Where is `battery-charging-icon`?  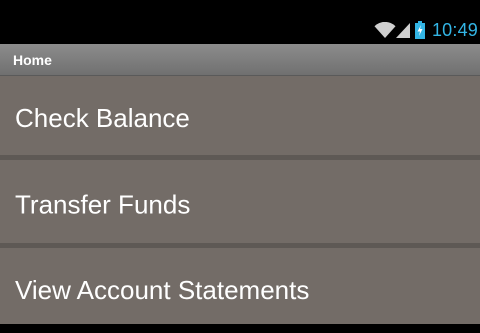 battery-charging-icon is located at coordinates (419, 30).